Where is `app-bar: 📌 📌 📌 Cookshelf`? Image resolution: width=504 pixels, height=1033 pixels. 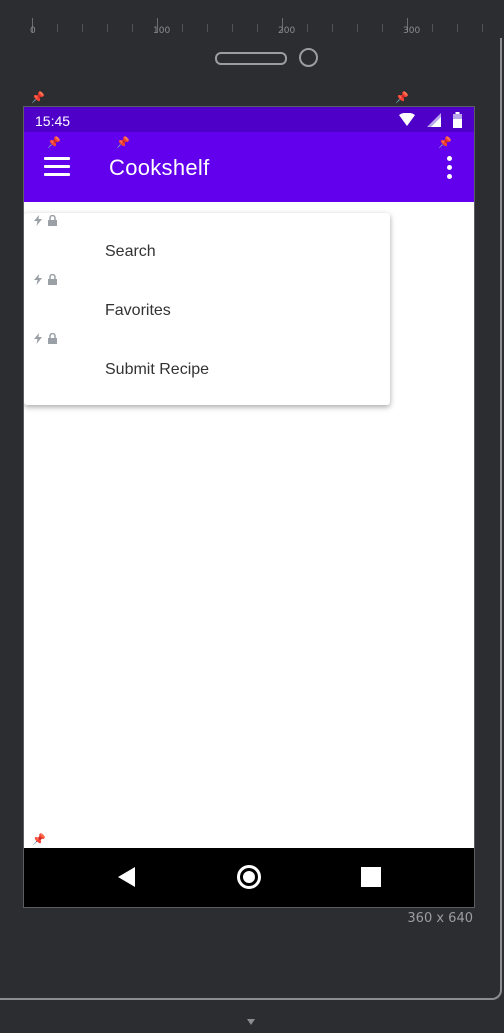
app-bar: 📌 📌 📌 Cookshelf is located at coordinates (249, 167).